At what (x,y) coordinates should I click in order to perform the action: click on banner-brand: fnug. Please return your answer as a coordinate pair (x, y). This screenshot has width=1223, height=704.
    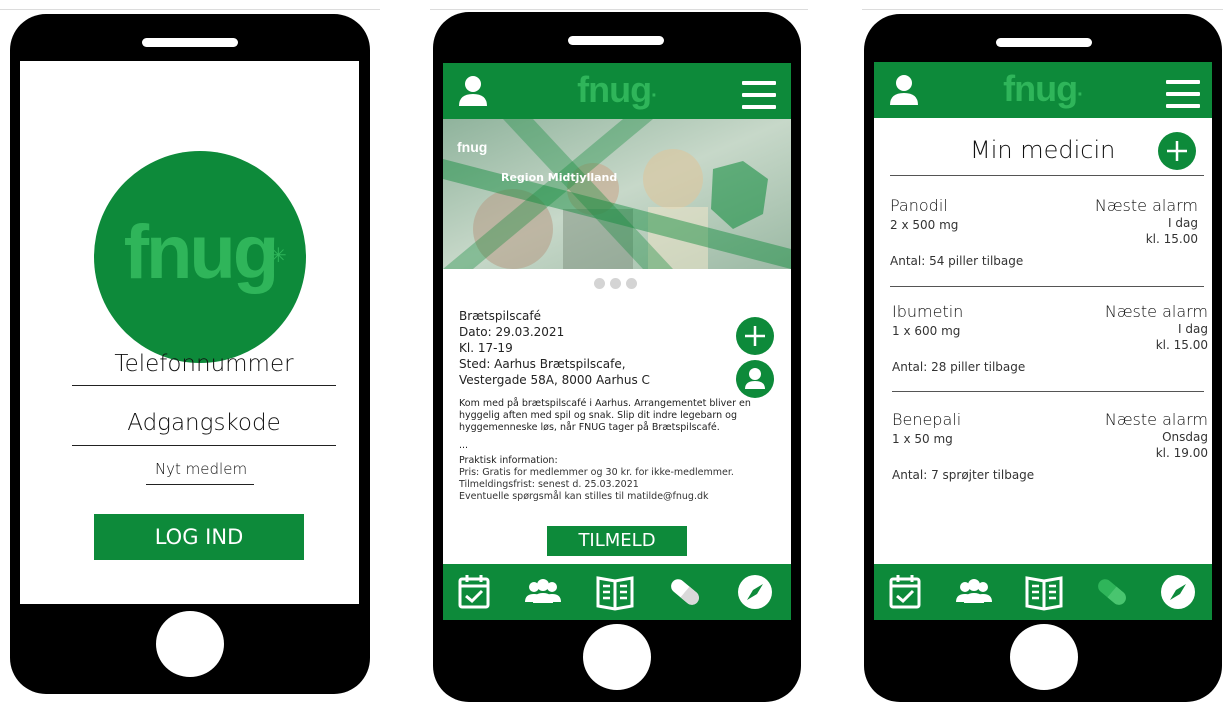
    Looking at the image, I should click on (472, 147).